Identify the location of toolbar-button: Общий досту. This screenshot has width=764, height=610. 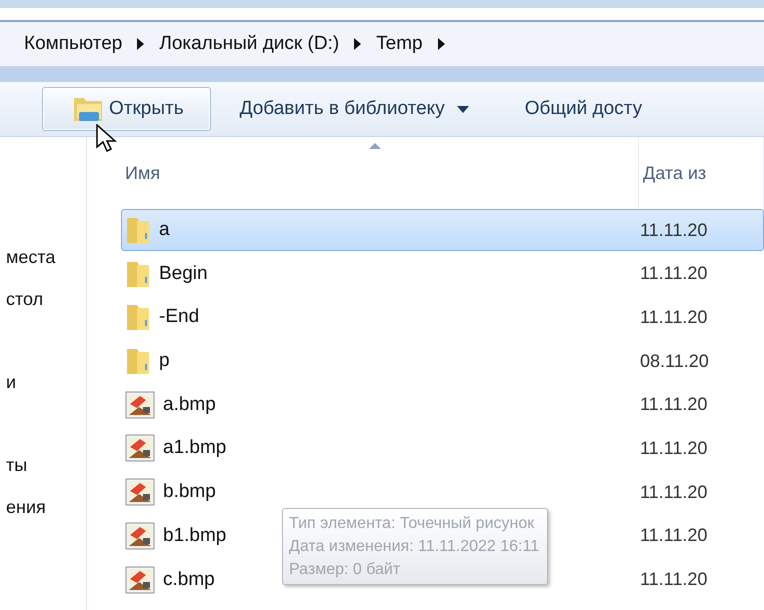
(597, 109).